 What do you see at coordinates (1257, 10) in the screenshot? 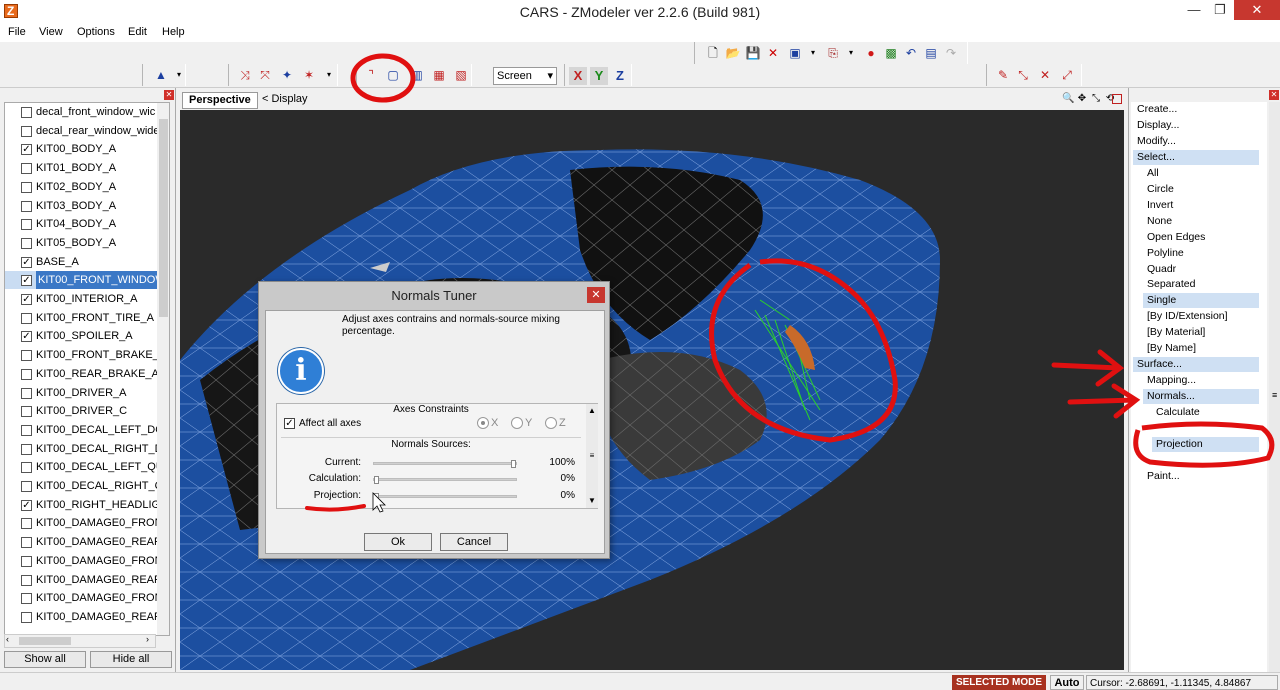
I see `close-button: ✕` at bounding box center [1257, 10].